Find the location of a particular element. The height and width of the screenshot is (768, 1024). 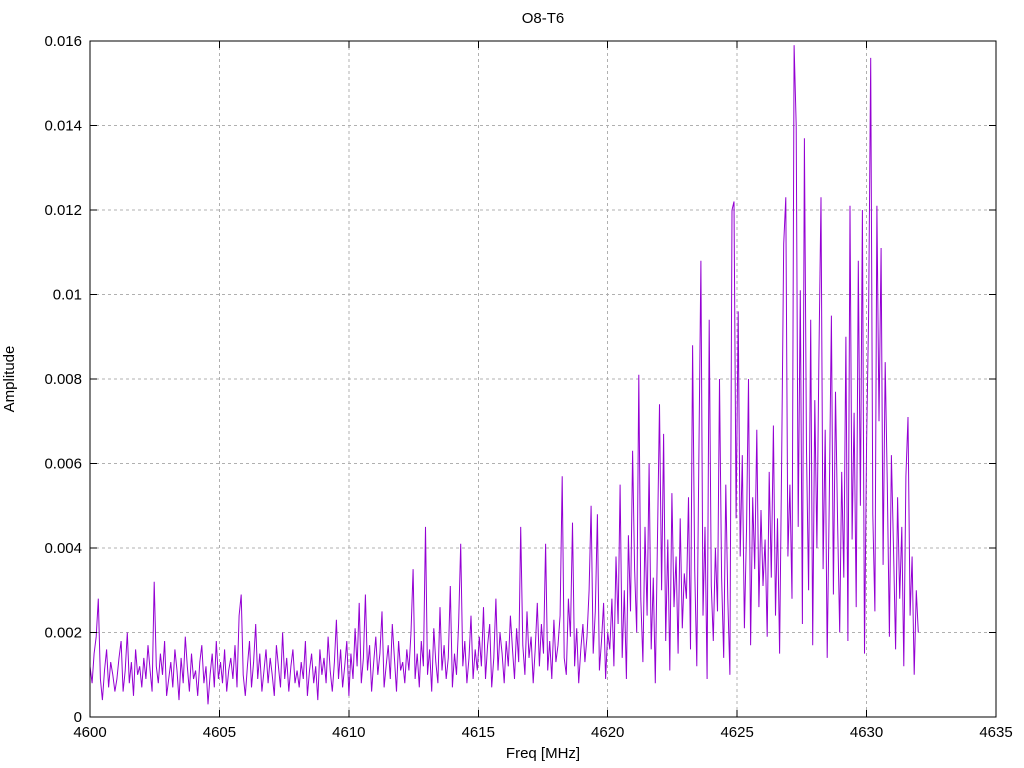

tick-label: 4610 is located at coordinates (348, 732).